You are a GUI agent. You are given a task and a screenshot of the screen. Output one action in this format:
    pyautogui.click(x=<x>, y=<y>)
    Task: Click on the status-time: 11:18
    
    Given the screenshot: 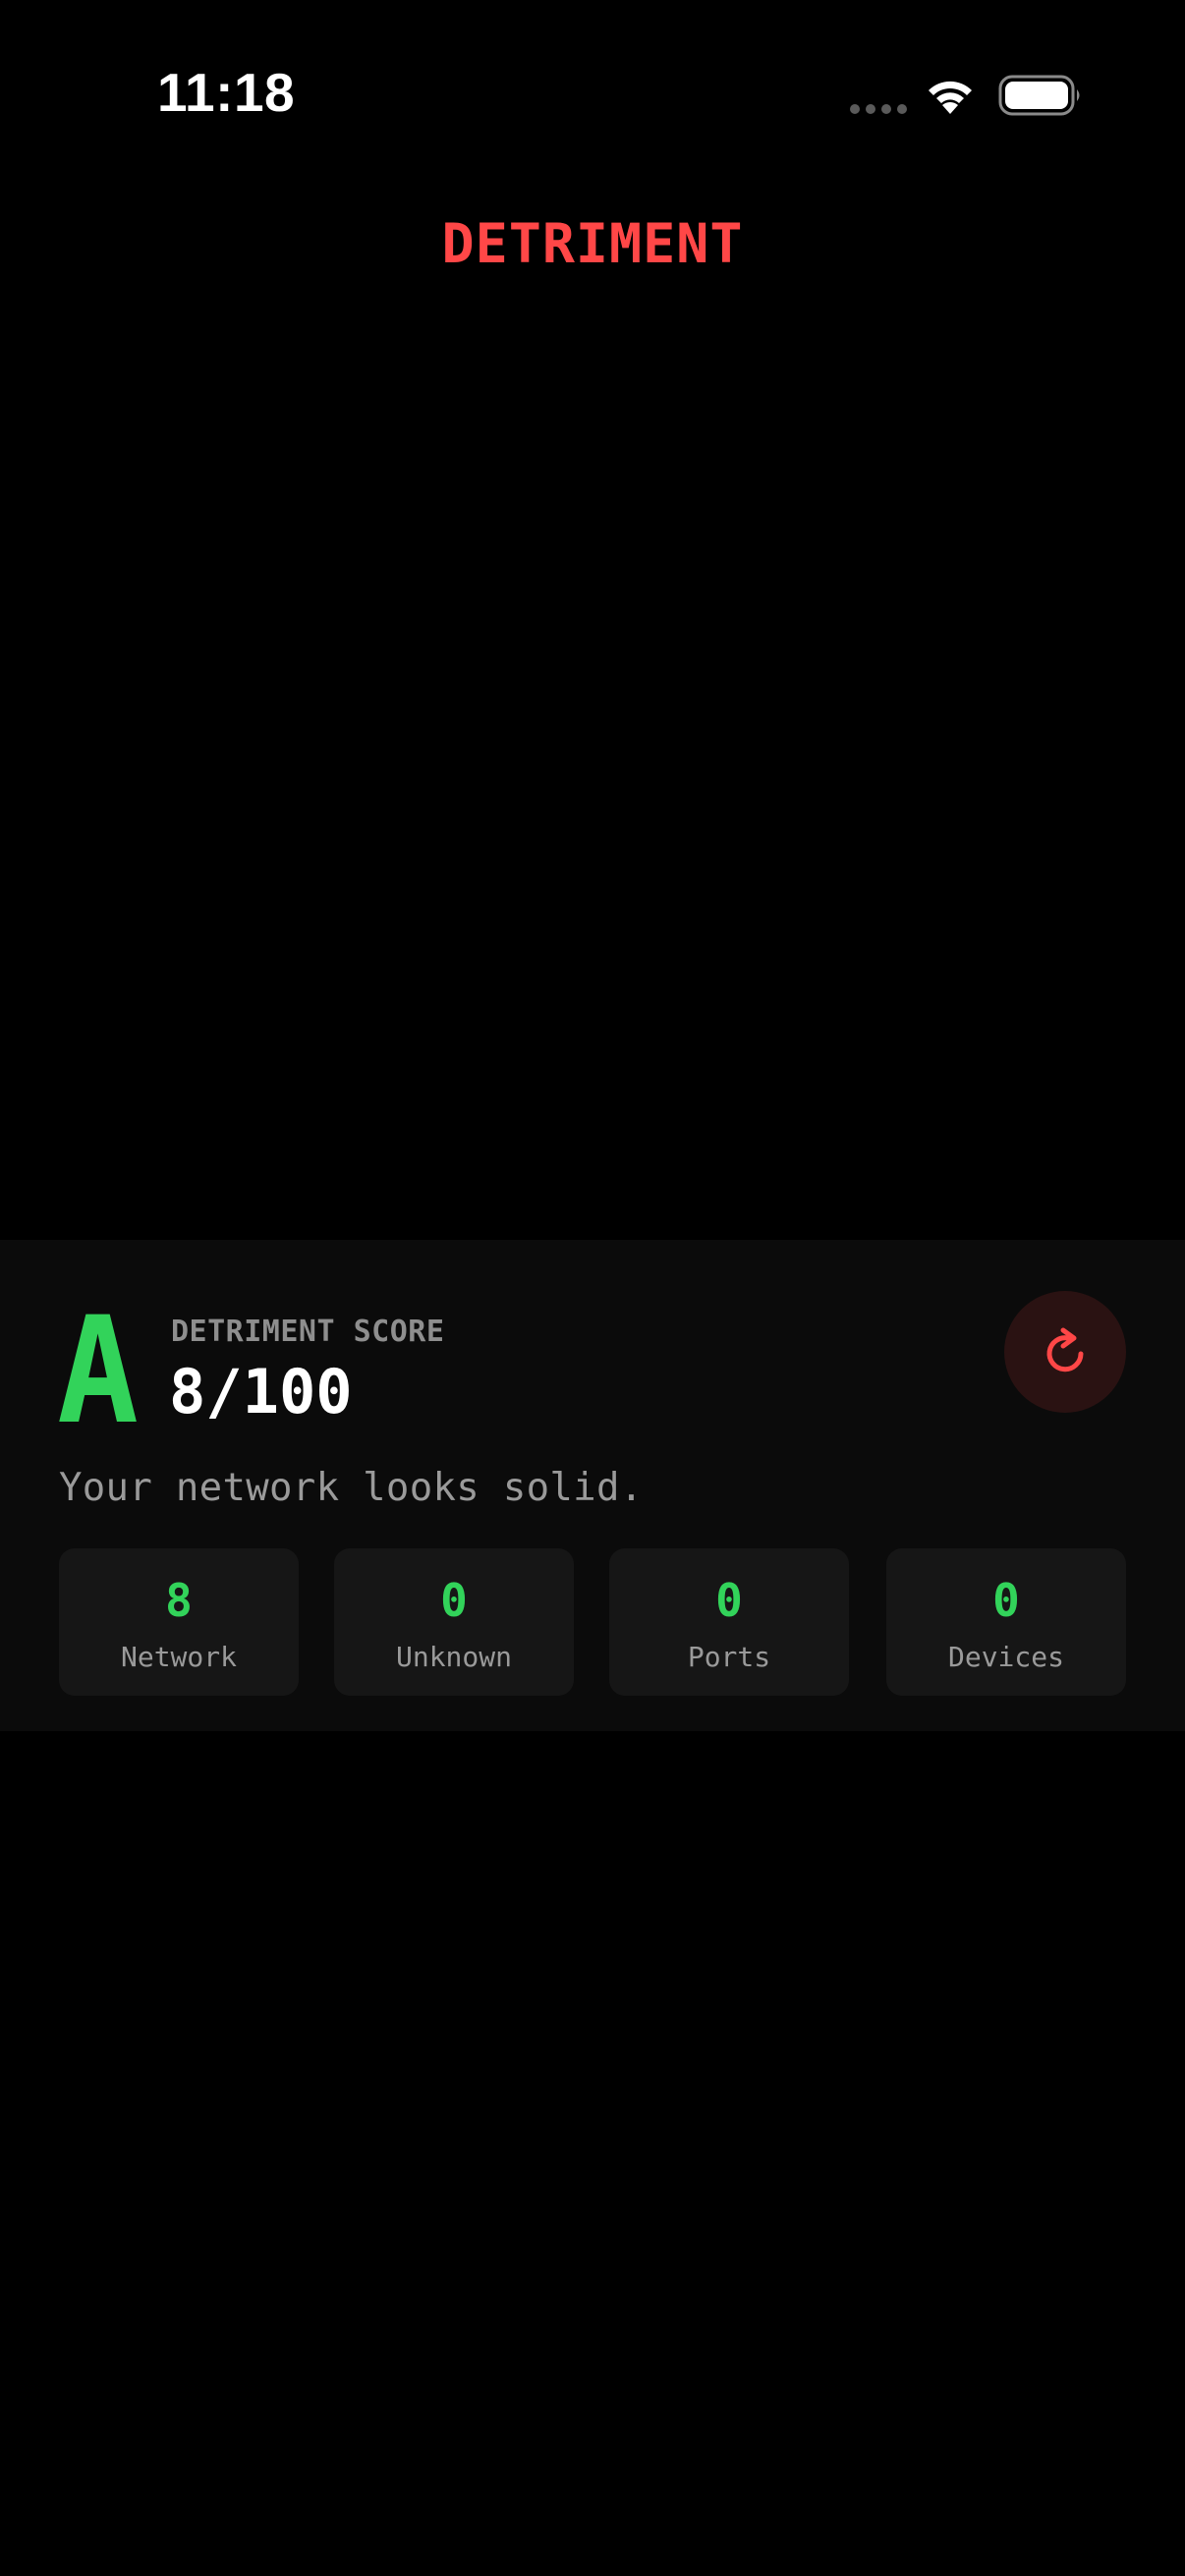 What is the action you would take?
    pyautogui.click(x=227, y=92)
    